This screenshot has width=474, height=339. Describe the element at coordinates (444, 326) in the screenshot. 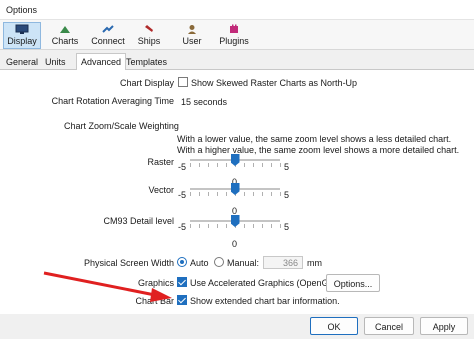

I see `apply-button: Apply` at that location.